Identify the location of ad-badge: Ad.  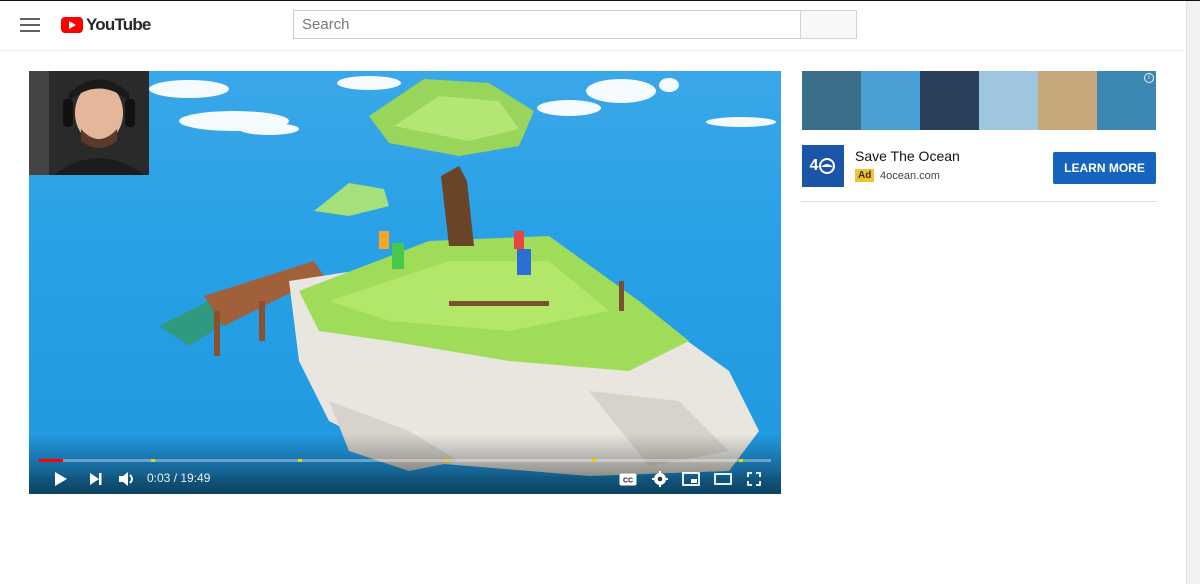
(865, 175).